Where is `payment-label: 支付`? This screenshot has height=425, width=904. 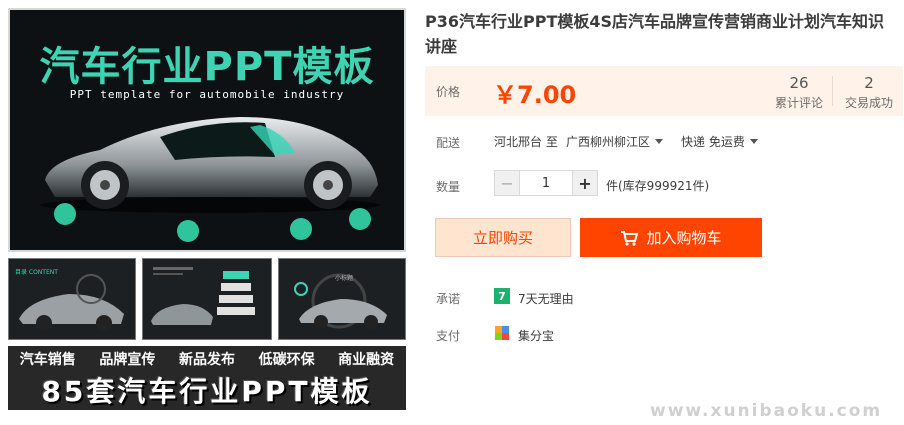 payment-label: 支付 is located at coordinates (448, 336).